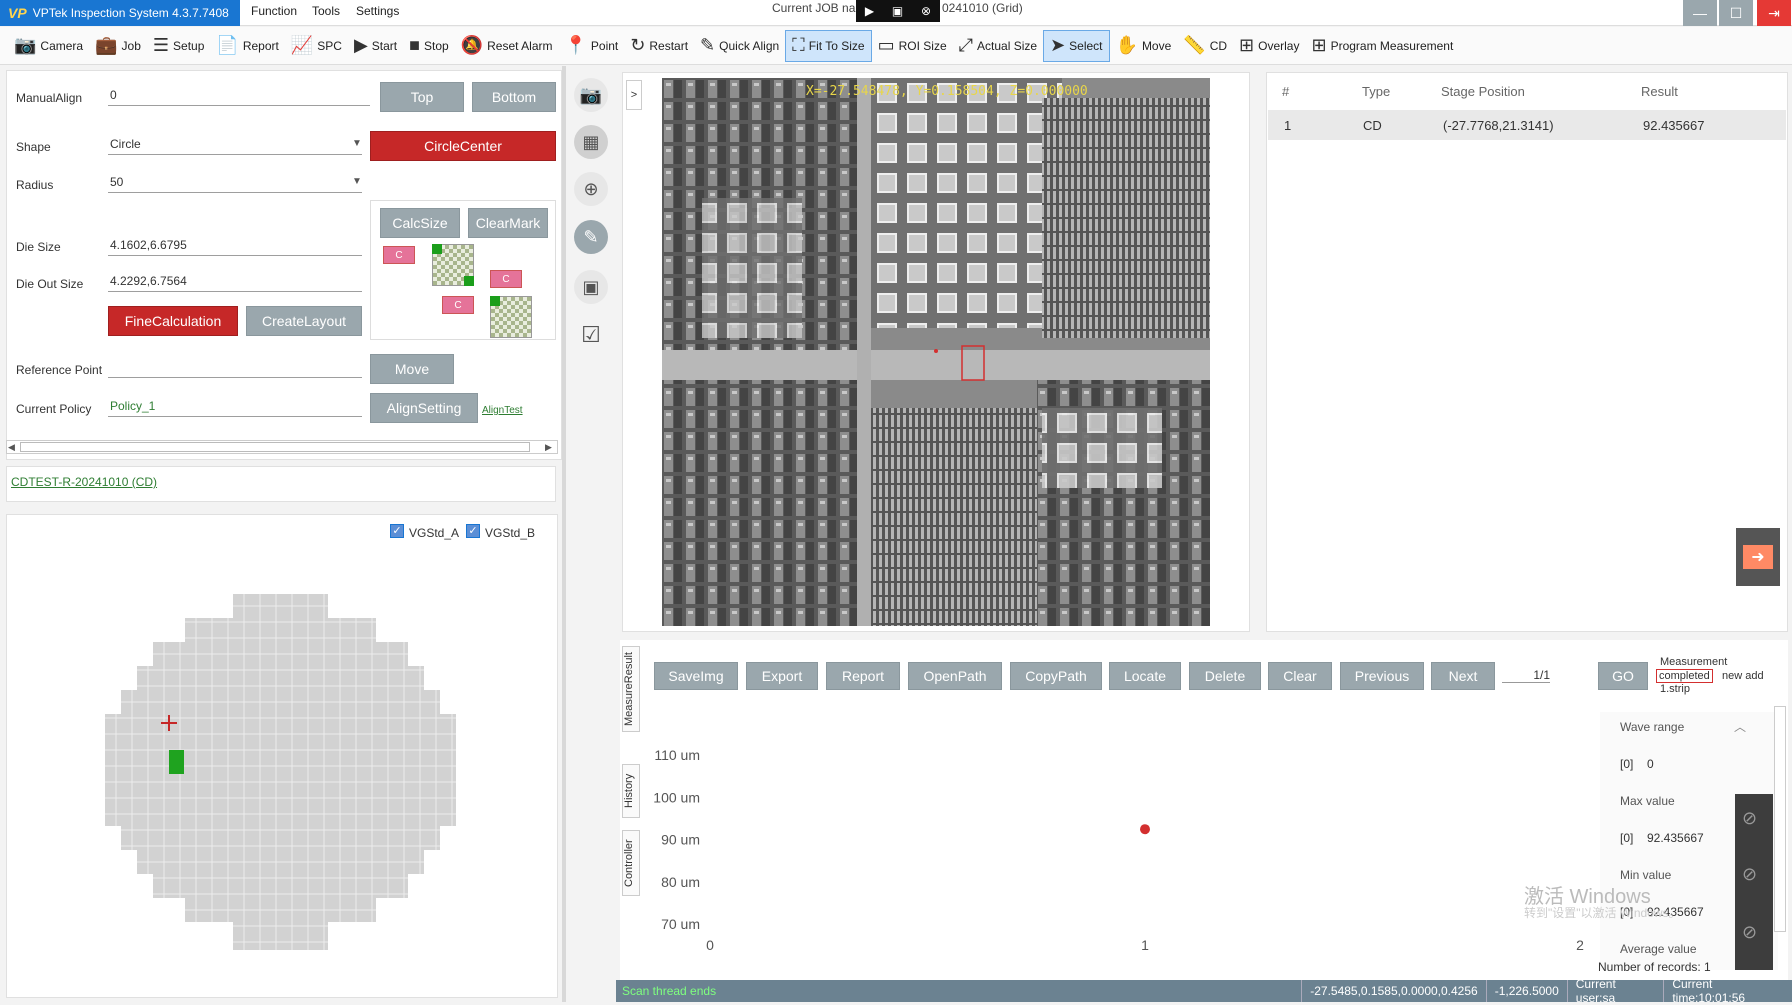 This screenshot has width=1792, height=1005. Describe the element at coordinates (424, 408) in the screenshot. I see `align-setting-button: AlignSetting` at that location.